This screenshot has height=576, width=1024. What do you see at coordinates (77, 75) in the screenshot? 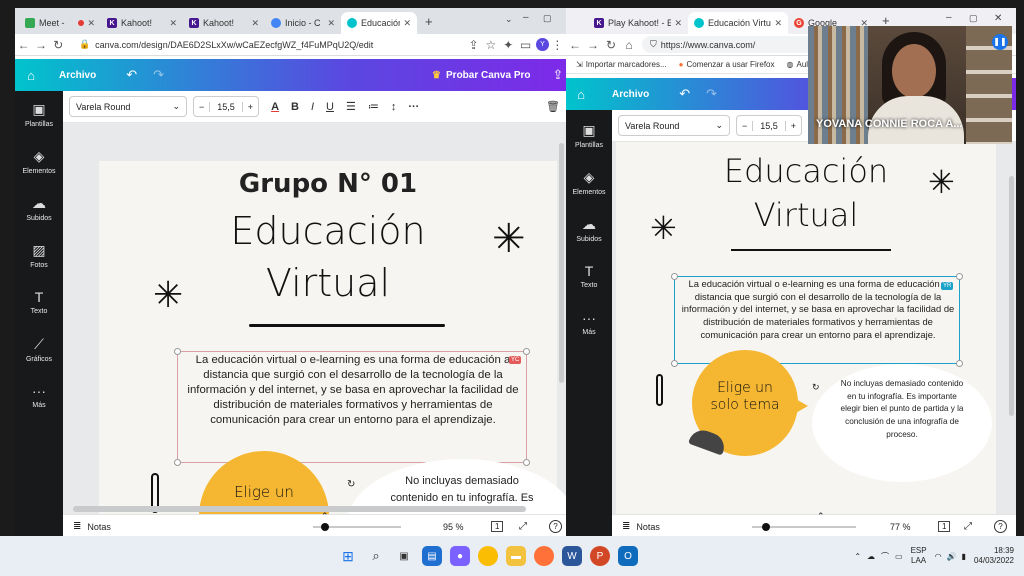
I see `archivo-menu: Archivo` at bounding box center [77, 75].